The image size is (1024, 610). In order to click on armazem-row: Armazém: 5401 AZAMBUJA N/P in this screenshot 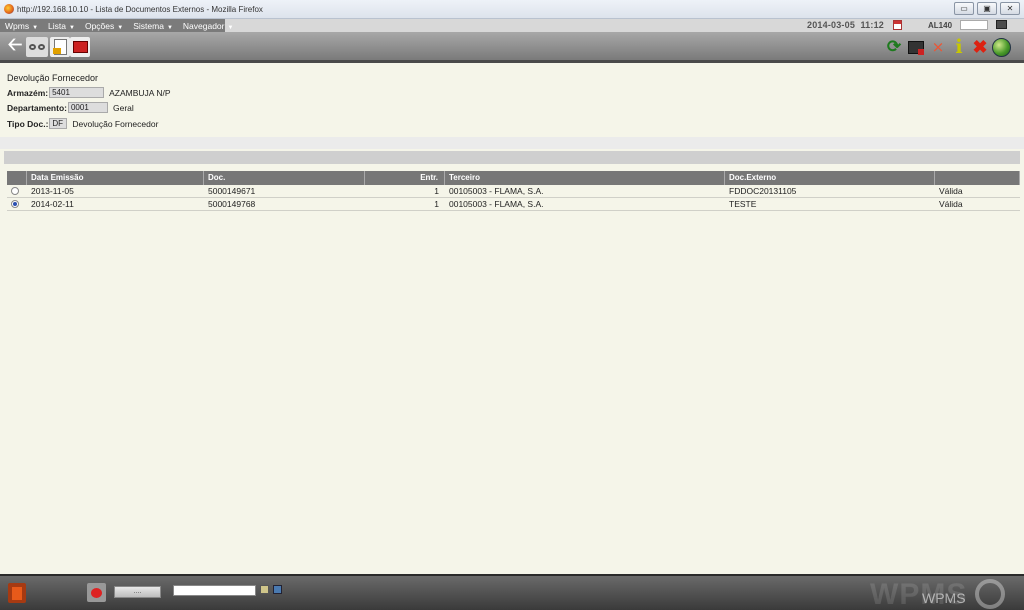, I will do `click(89, 92)`.